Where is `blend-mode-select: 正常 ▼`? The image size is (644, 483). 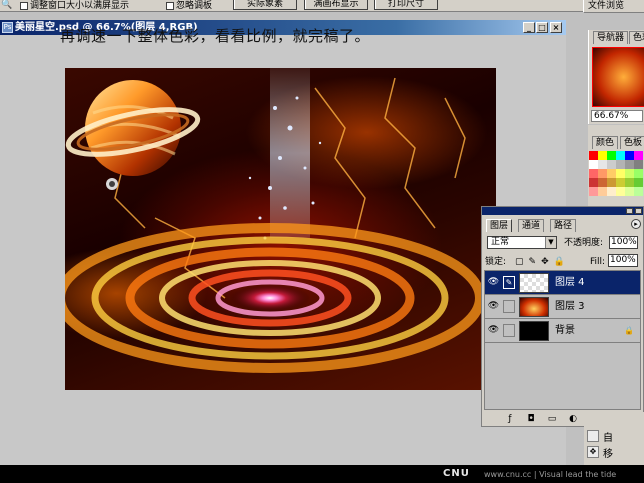 blend-mode-select: 正常 ▼ is located at coordinates (522, 242).